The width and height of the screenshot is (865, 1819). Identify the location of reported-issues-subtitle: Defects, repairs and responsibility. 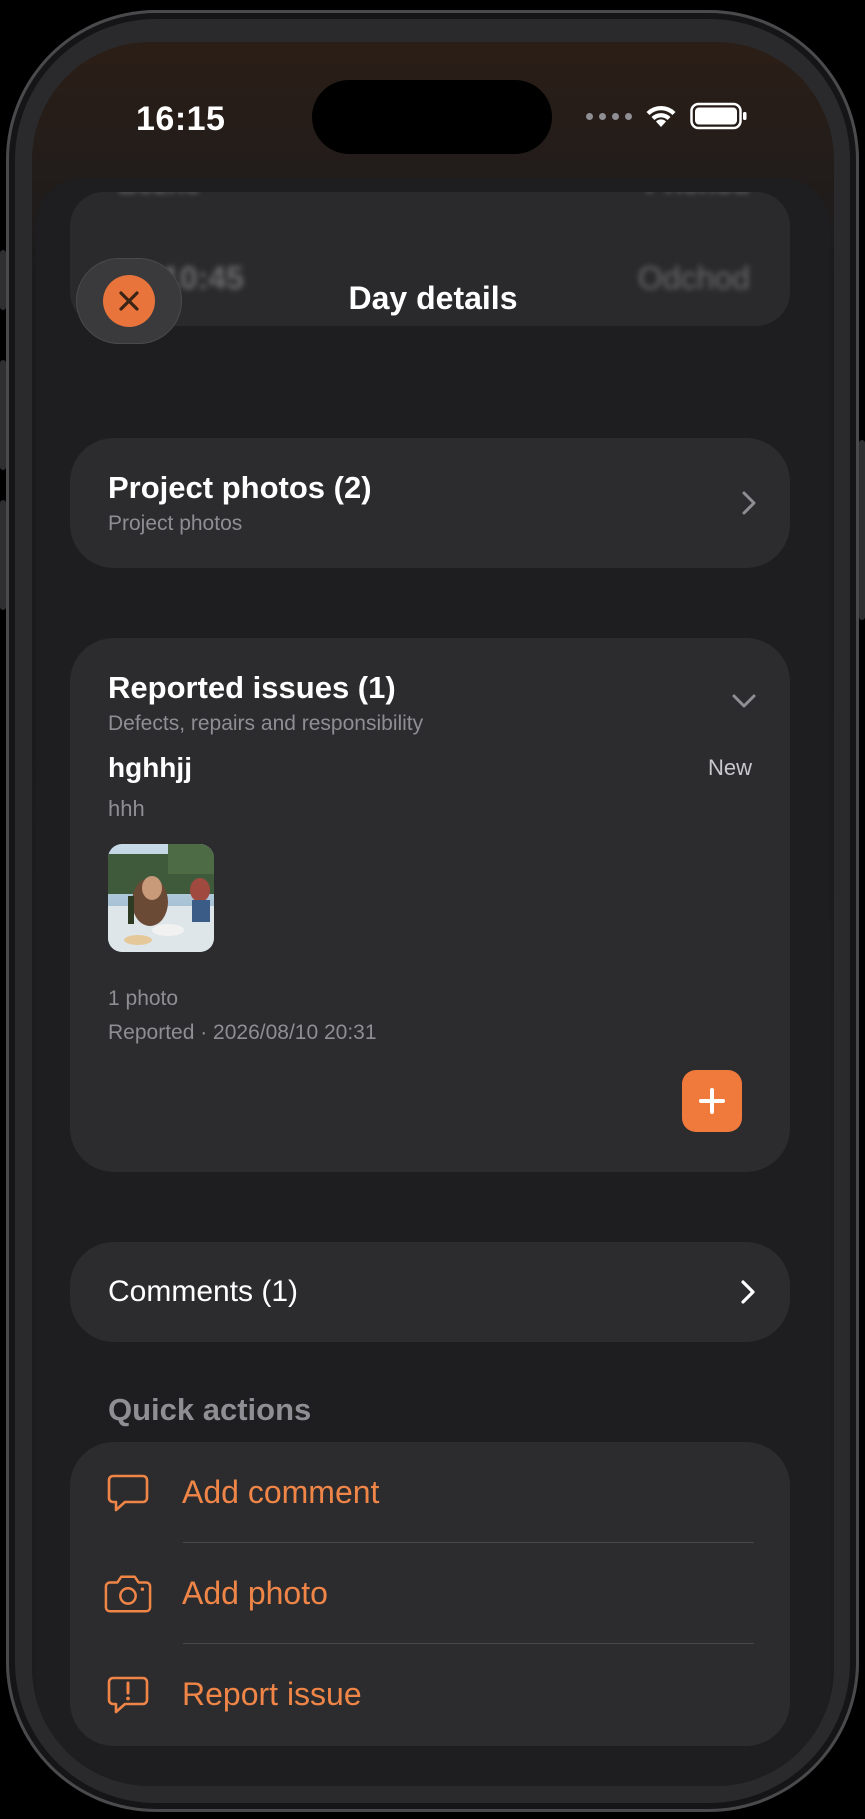
(266, 723).